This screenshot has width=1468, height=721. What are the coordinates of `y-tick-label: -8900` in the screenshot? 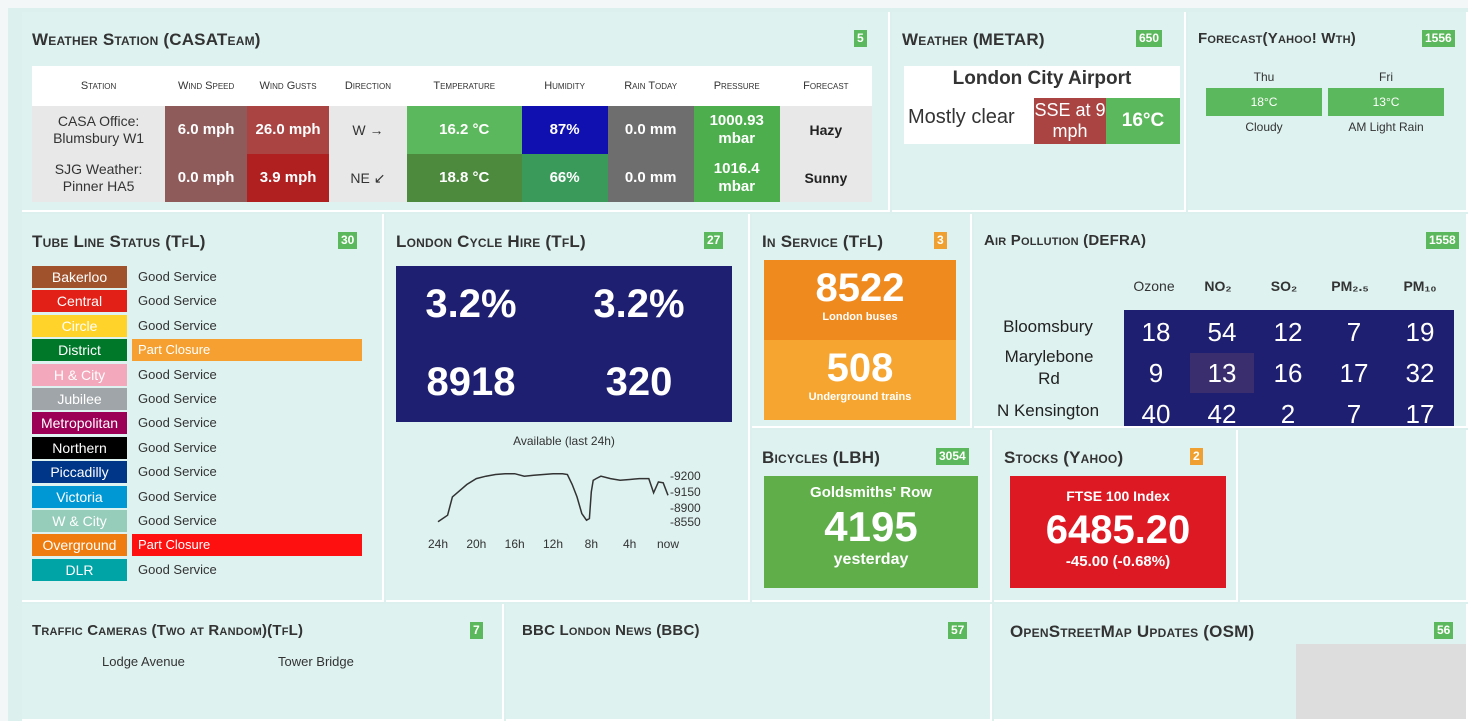 It's located at (685, 508).